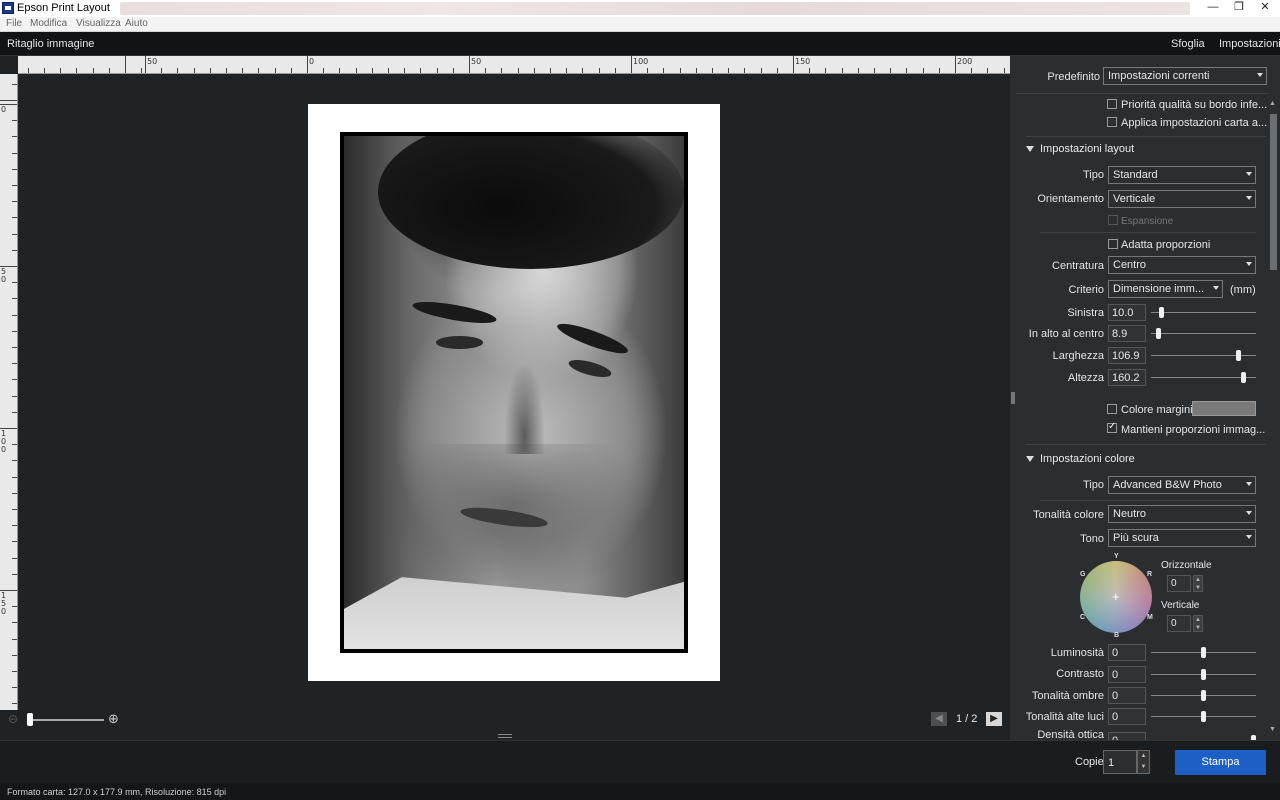 The image size is (1280, 800). What do you see at coordinates (1198, 623) in the screenshot?
I see `vertical-spinner: ▲ ▼` at bounding box center [1198, 623].